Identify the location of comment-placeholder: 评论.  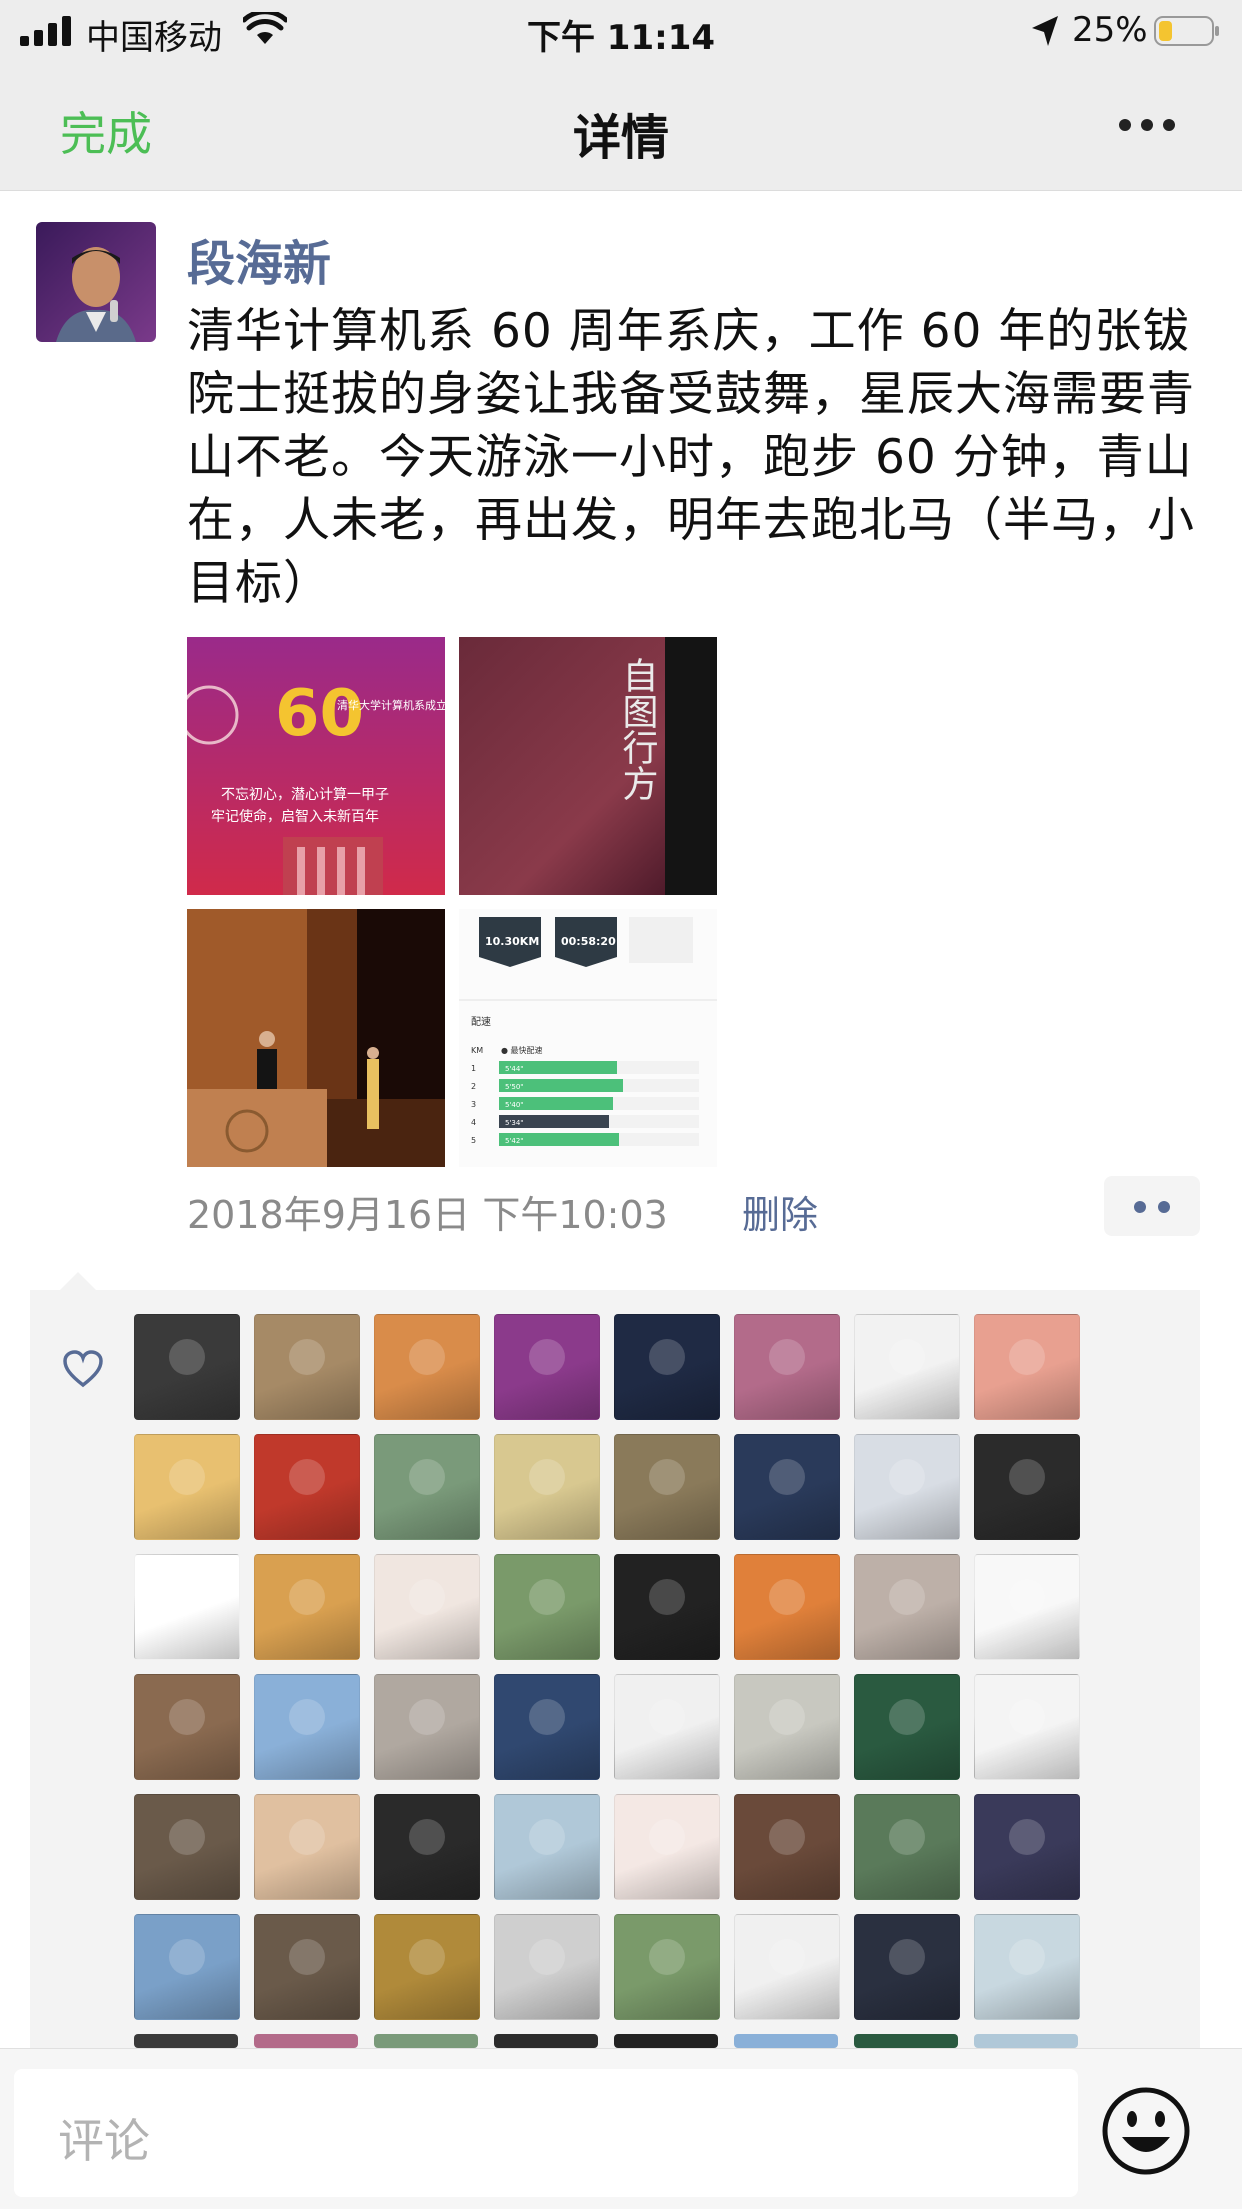
(104, 2141).